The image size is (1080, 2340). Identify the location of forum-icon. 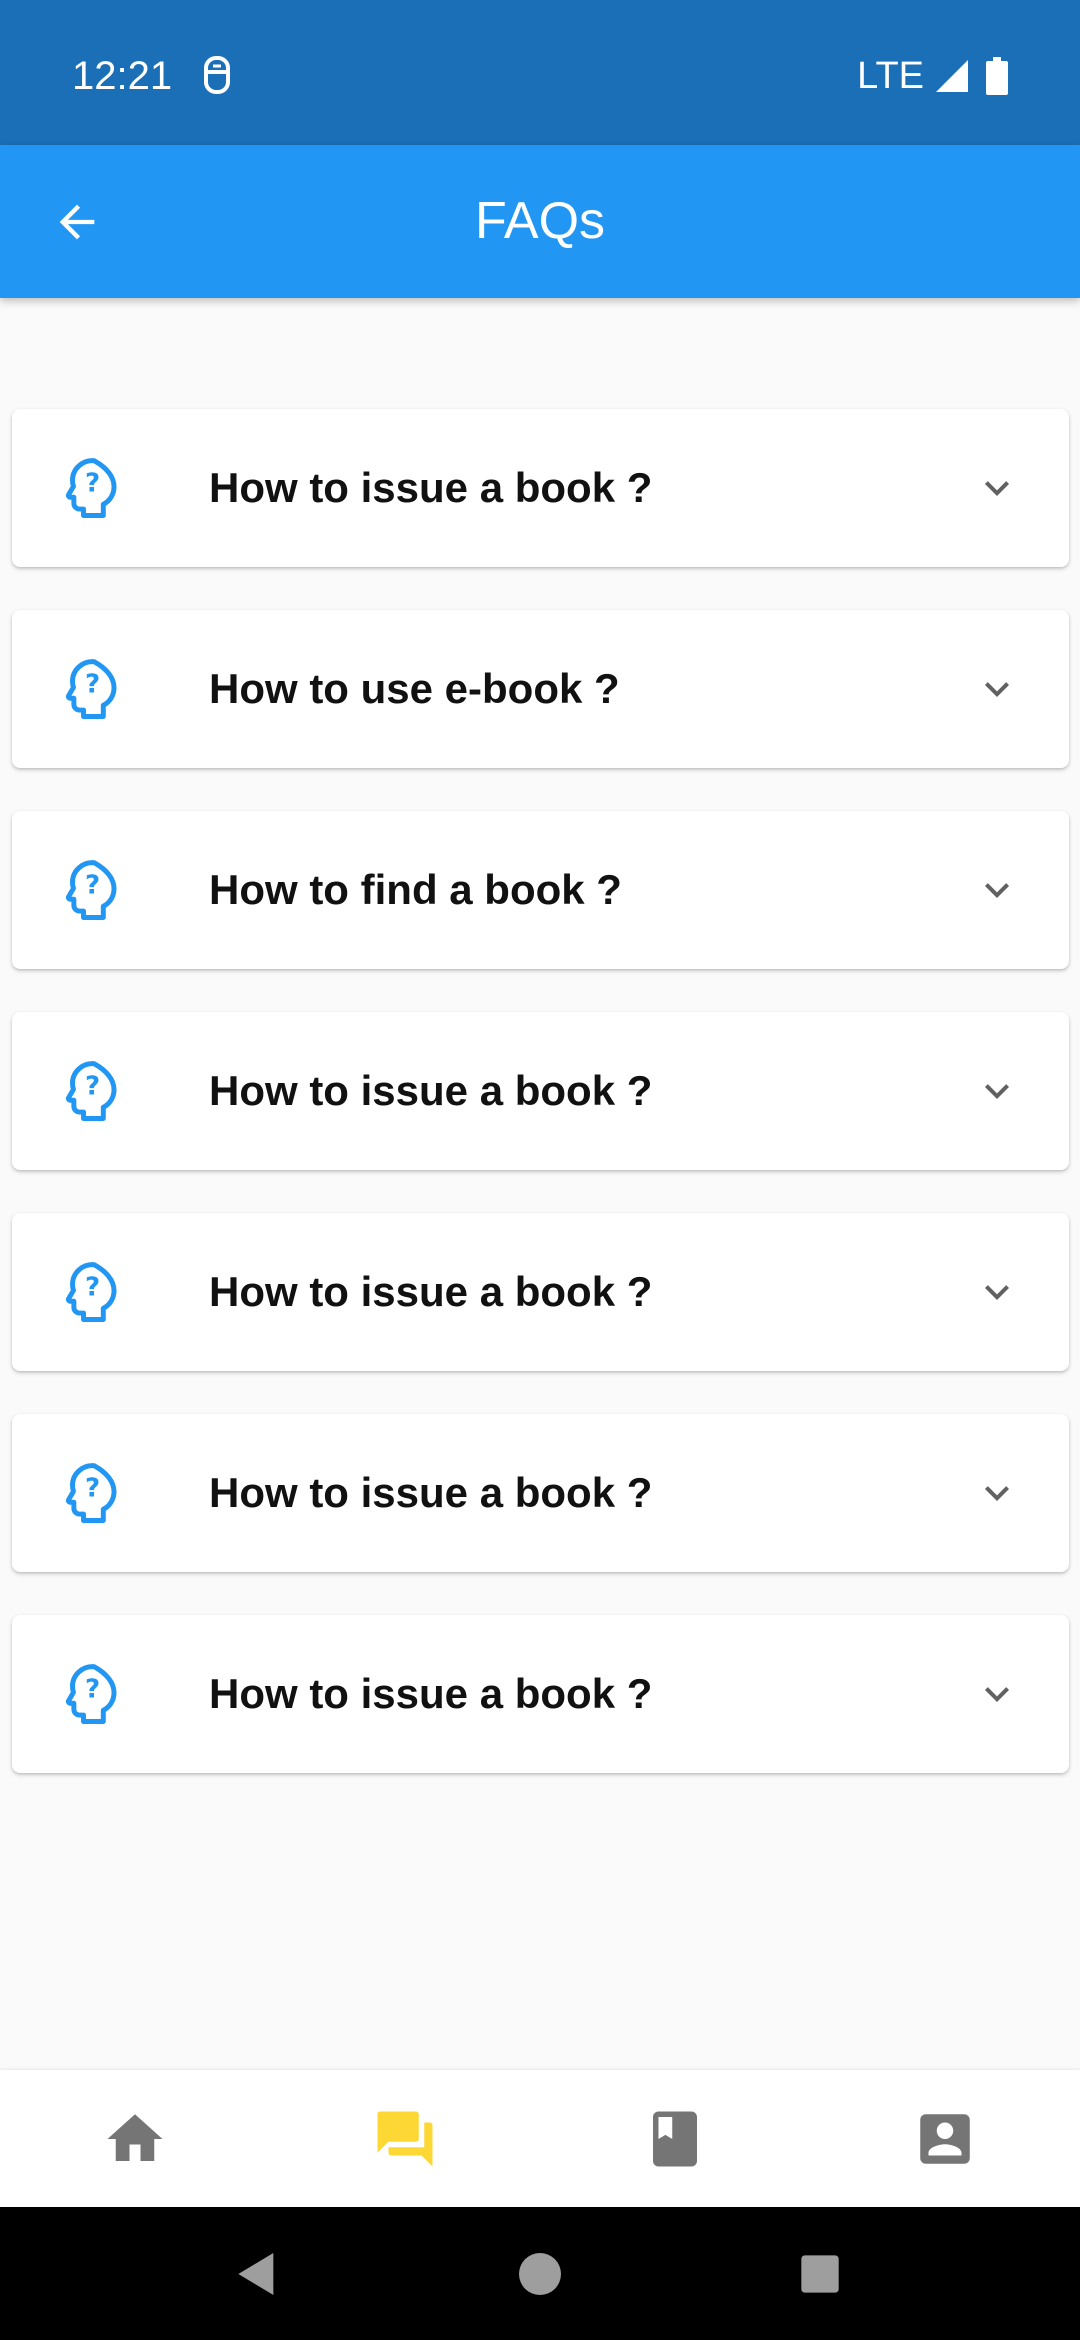
(405, 2138).